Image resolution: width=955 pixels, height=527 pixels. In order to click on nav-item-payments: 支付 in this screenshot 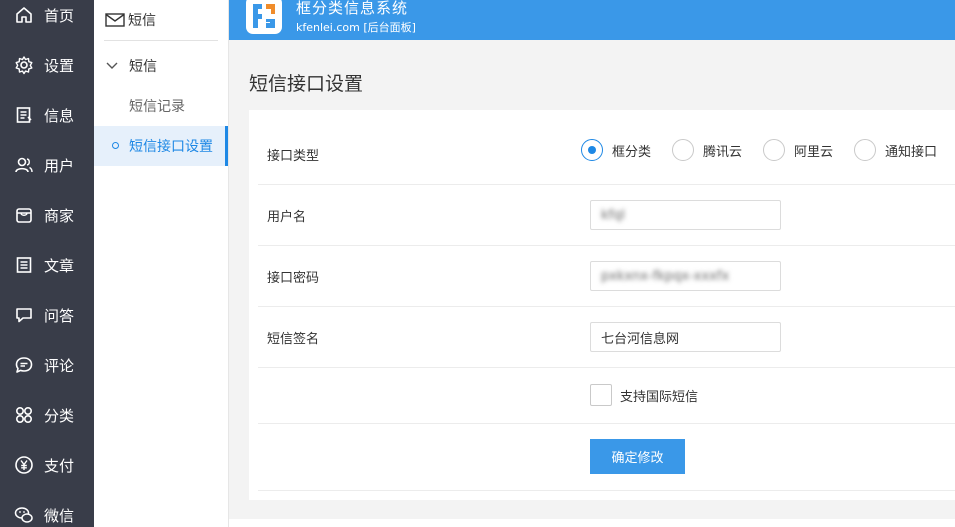, I will do `click(47, 465)`.